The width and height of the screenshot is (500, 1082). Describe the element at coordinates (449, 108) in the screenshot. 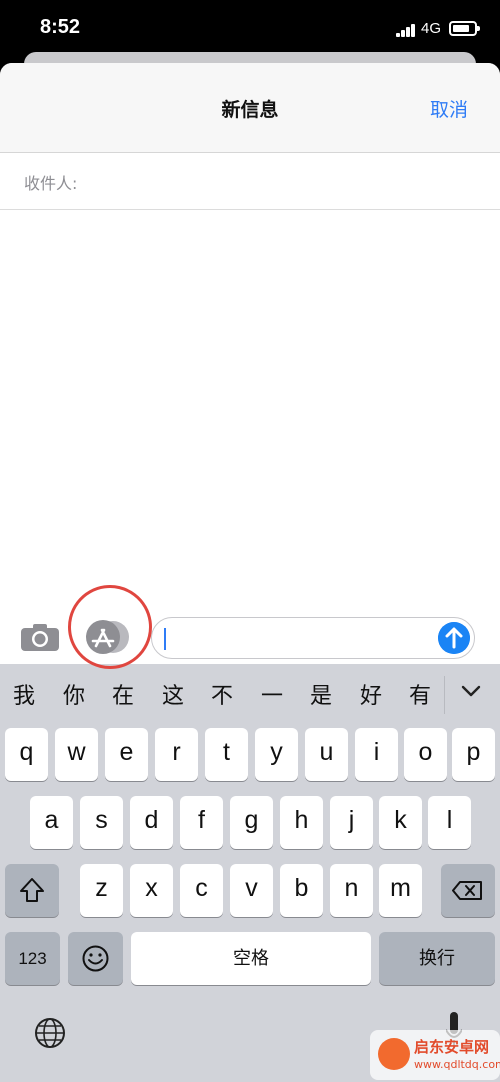

I see `cancel-button: 取消` at that location.